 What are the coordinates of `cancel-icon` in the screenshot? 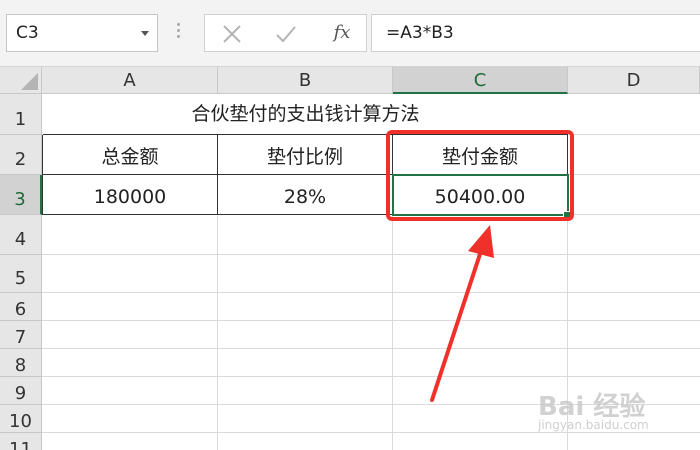 It's located at (232, 34).